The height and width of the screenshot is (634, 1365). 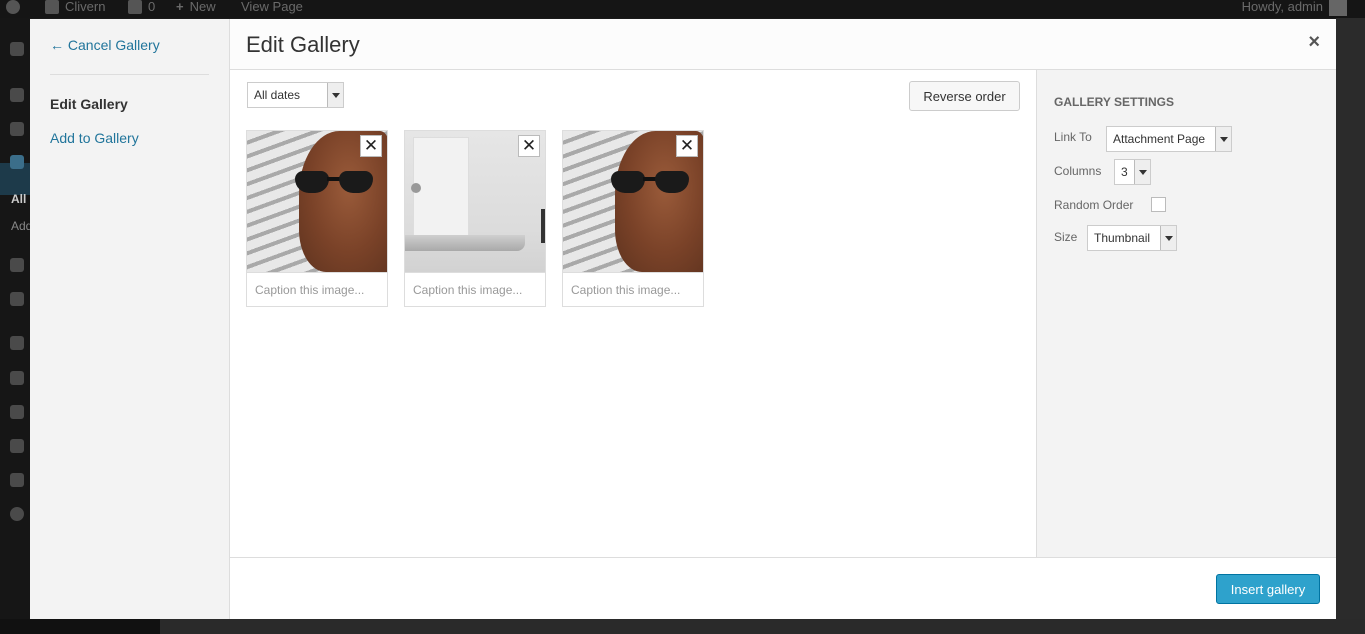 What do you see at coordinates (543, 226) in the screenshot?
I see `thumbnail-dark-object` at bounding box center [543, 226].